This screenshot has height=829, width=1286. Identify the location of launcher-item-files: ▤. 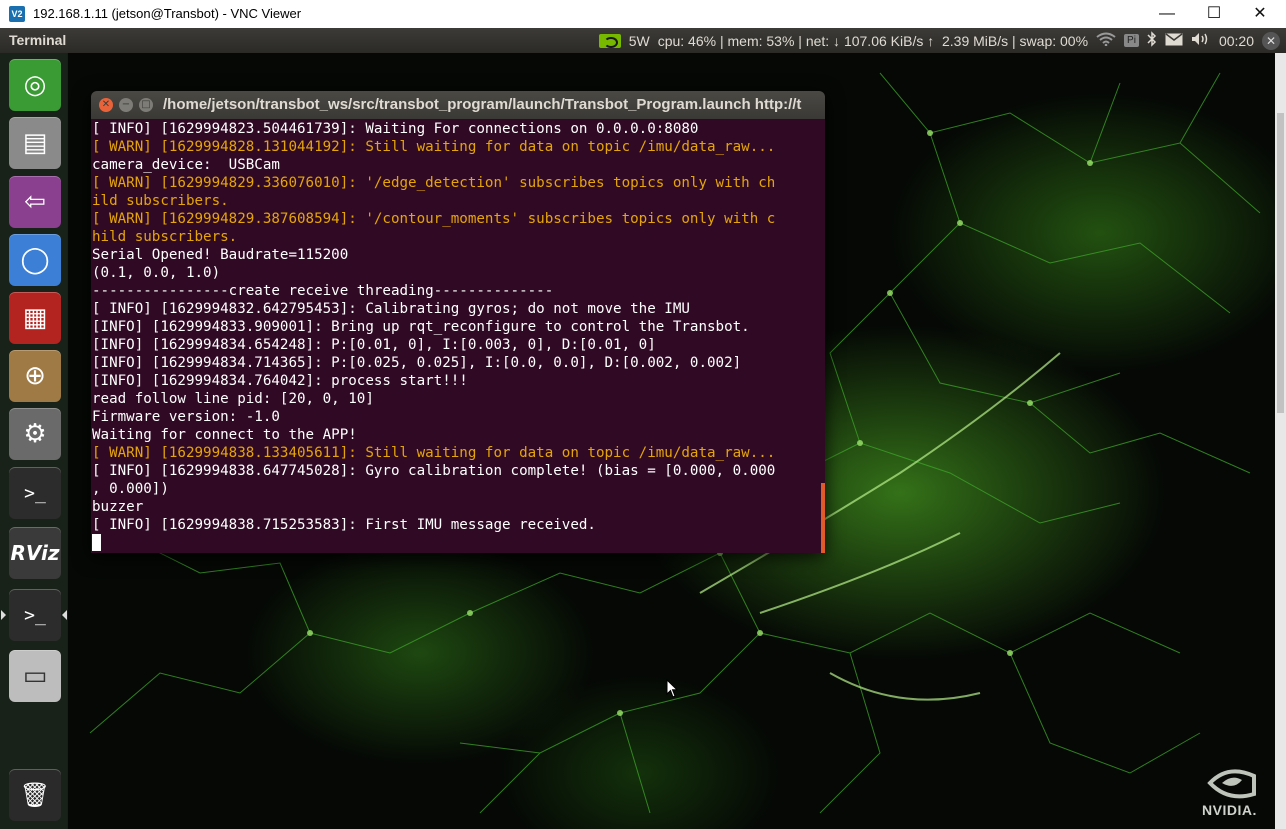
(35, 143).